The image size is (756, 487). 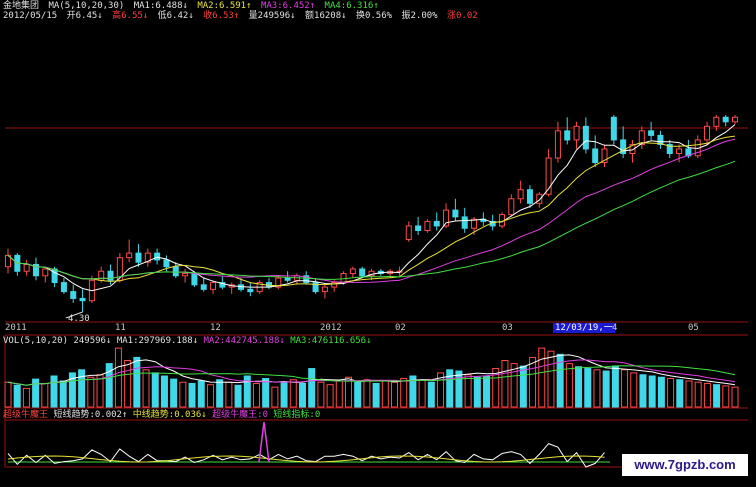 I want to click on indicator-pane, so click(x=308, y=444).